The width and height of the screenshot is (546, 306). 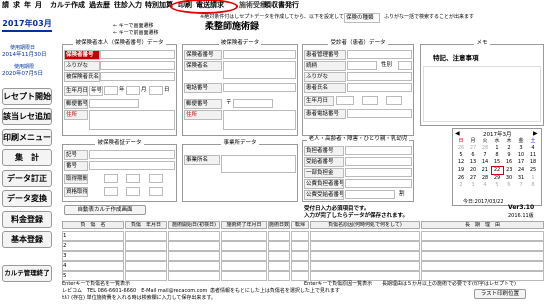 I want to click on menu-special: 特別加算, so click(x=159, y=5).